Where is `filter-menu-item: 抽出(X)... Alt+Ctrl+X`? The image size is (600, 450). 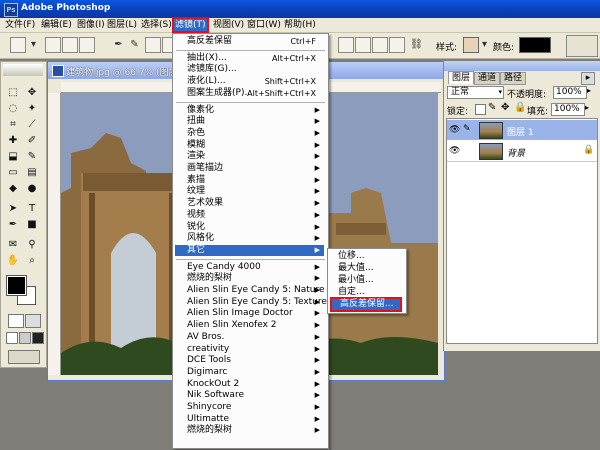 filter-menu-item: 抽出(X)... Alt+Ctrl+X is located at coordinates (249, 58).